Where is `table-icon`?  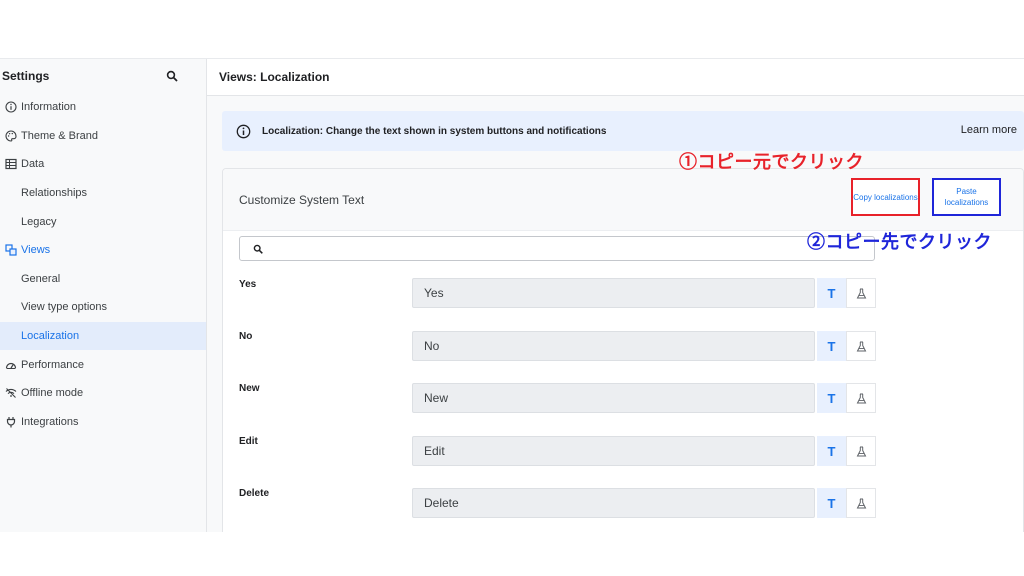
table-icon is located at coordinates (10, 164).